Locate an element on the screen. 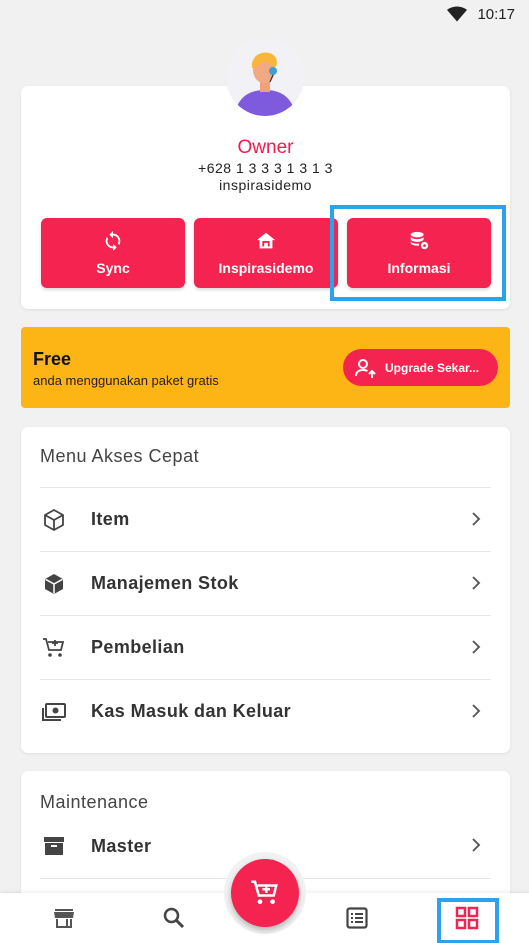  sync-button: Sync is located at coordinates (113, 253).